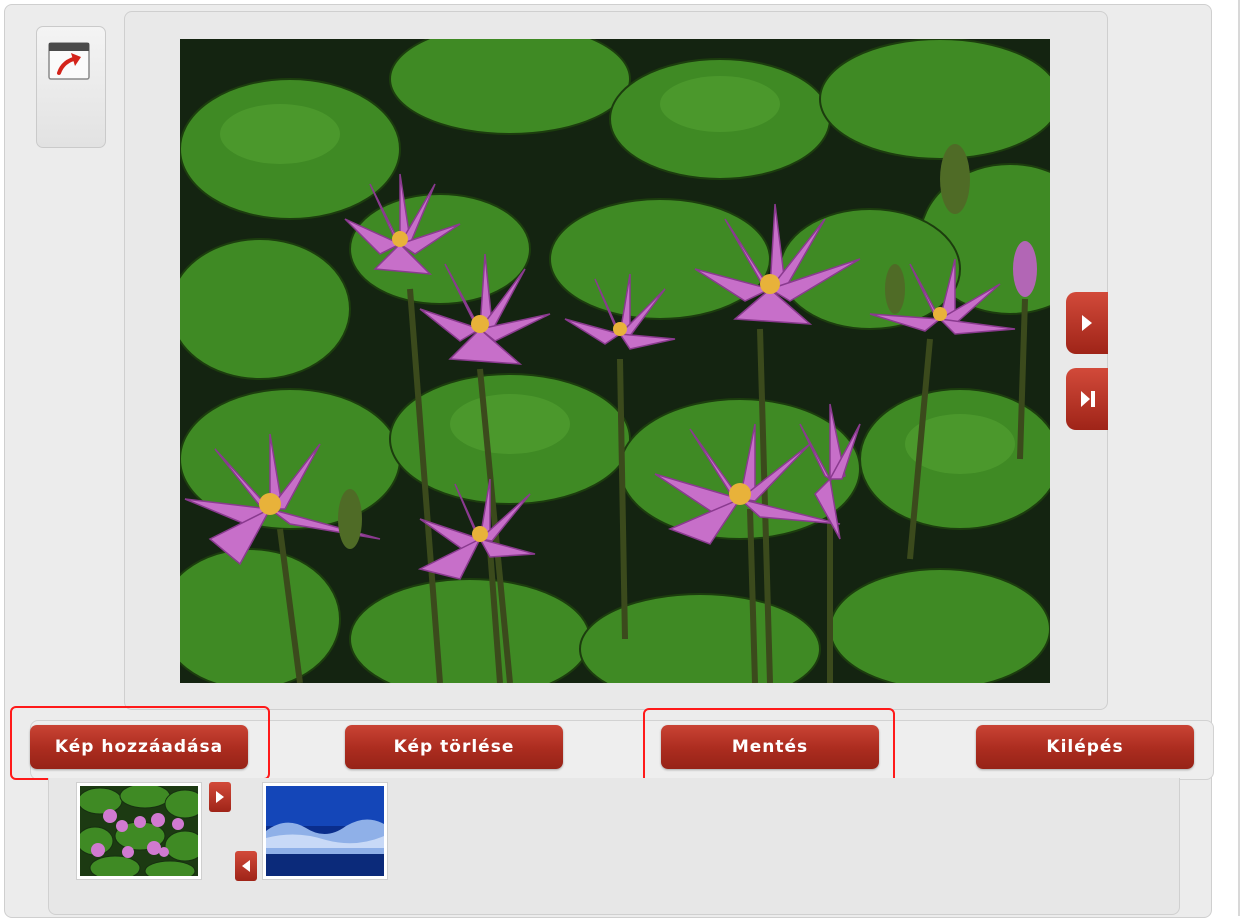 Image resolution: width=1250 pixels, height=918 pixels. I want to click on add-image-button: Kép hozzáadása, so click(139, 747).